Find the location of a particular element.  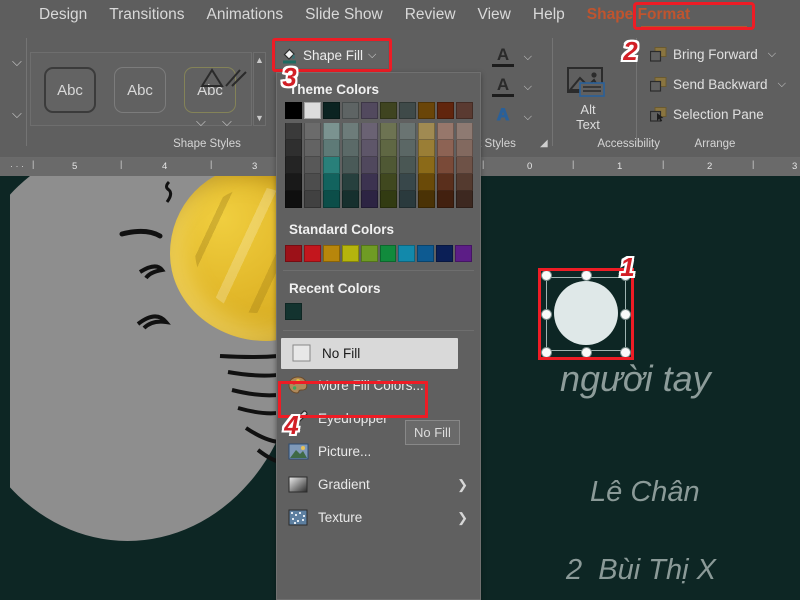

oval-shape is located at coordinates (586, 313).